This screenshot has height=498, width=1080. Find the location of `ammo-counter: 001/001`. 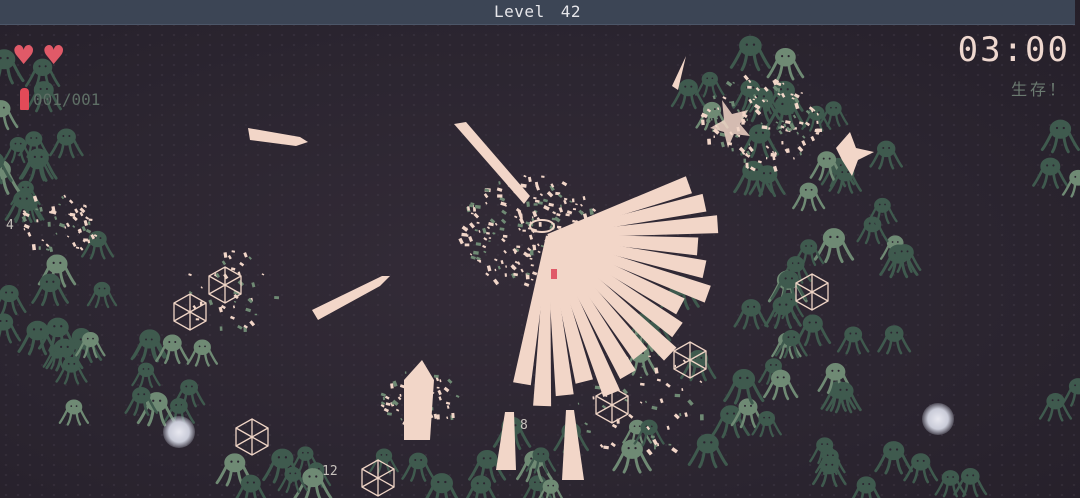

ammo-counter: 001/001 is located at coordinates (60, 99).